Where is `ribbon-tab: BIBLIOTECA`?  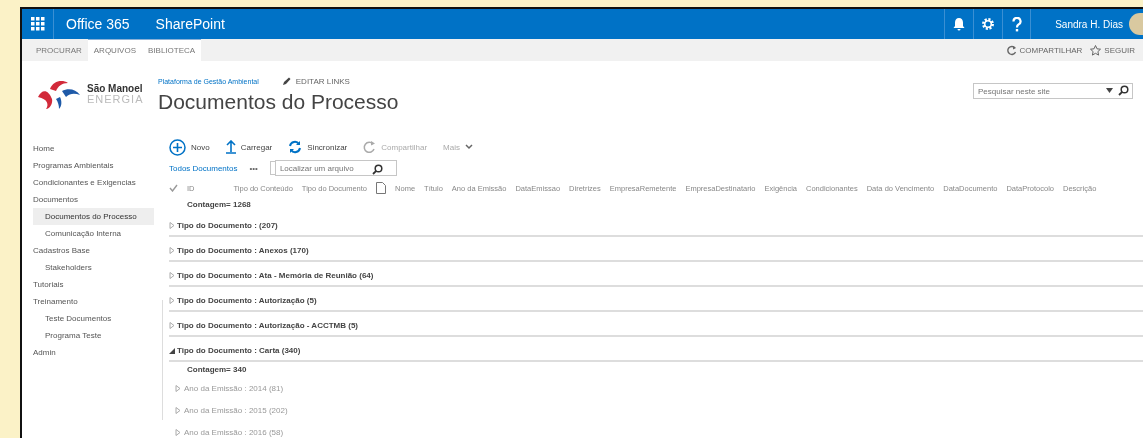 ribbon-tab: BIBLIOTECA is located at coordinates (172, 50).